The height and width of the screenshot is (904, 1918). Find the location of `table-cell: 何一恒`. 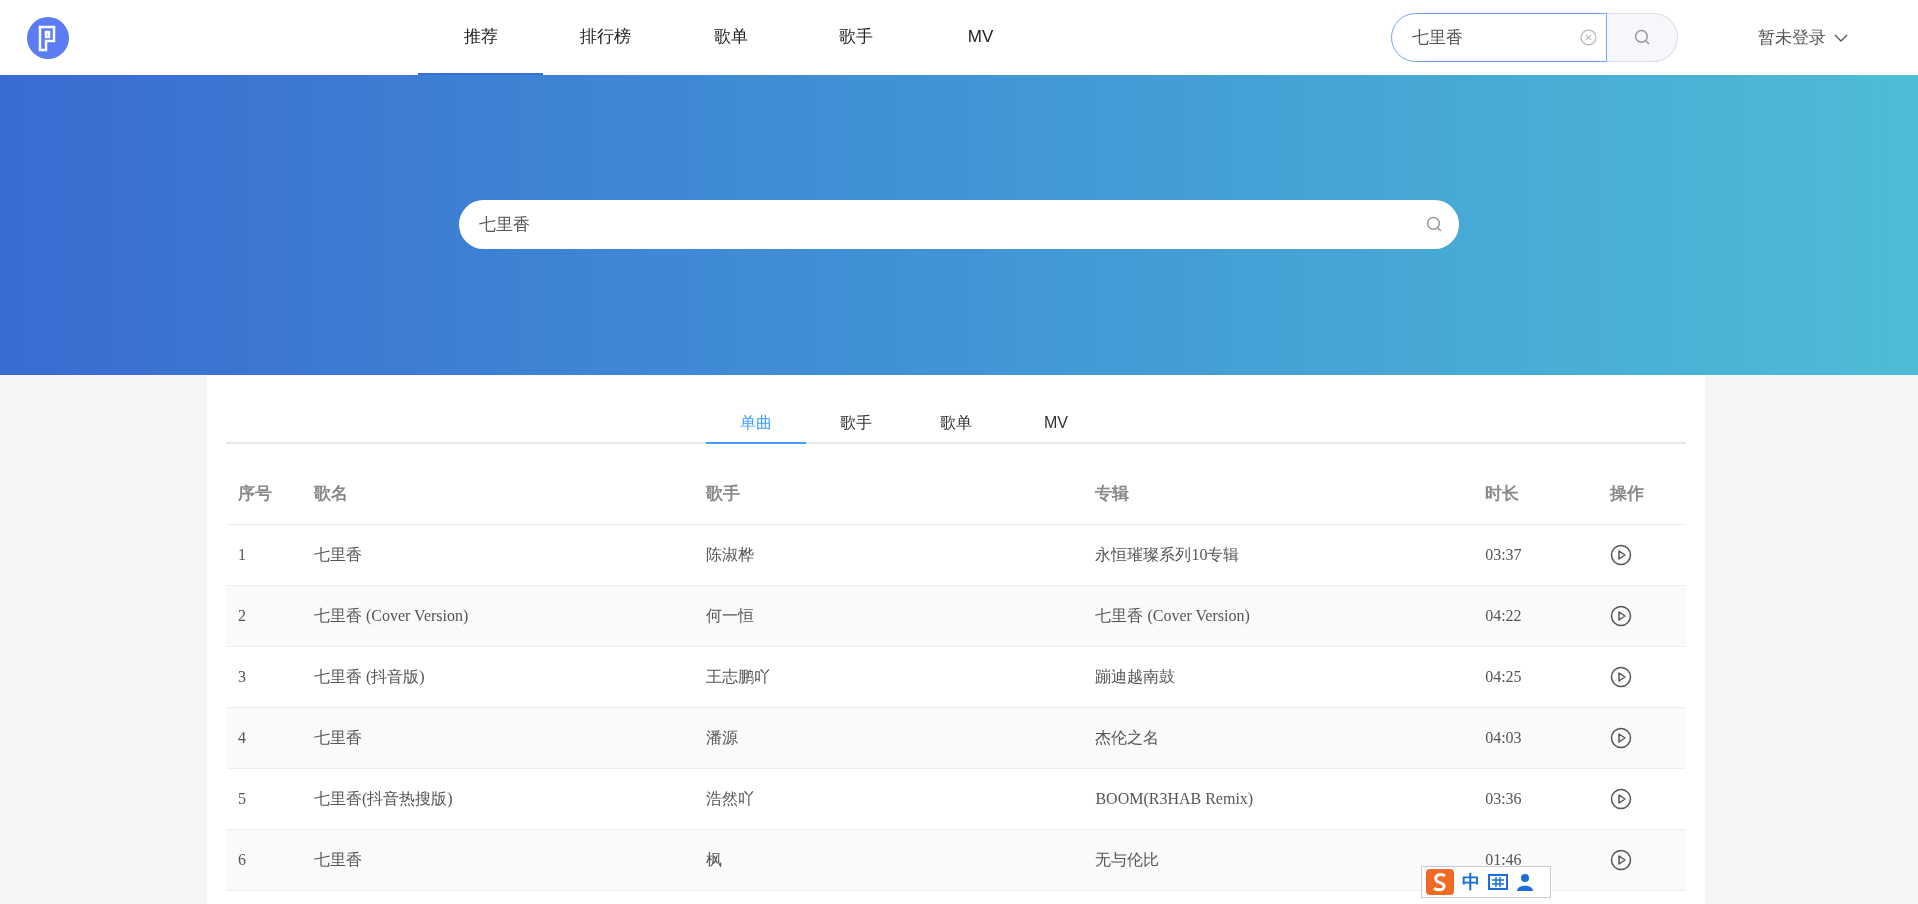

table-cell: 何一恒 is located at coordinates (729, 615).